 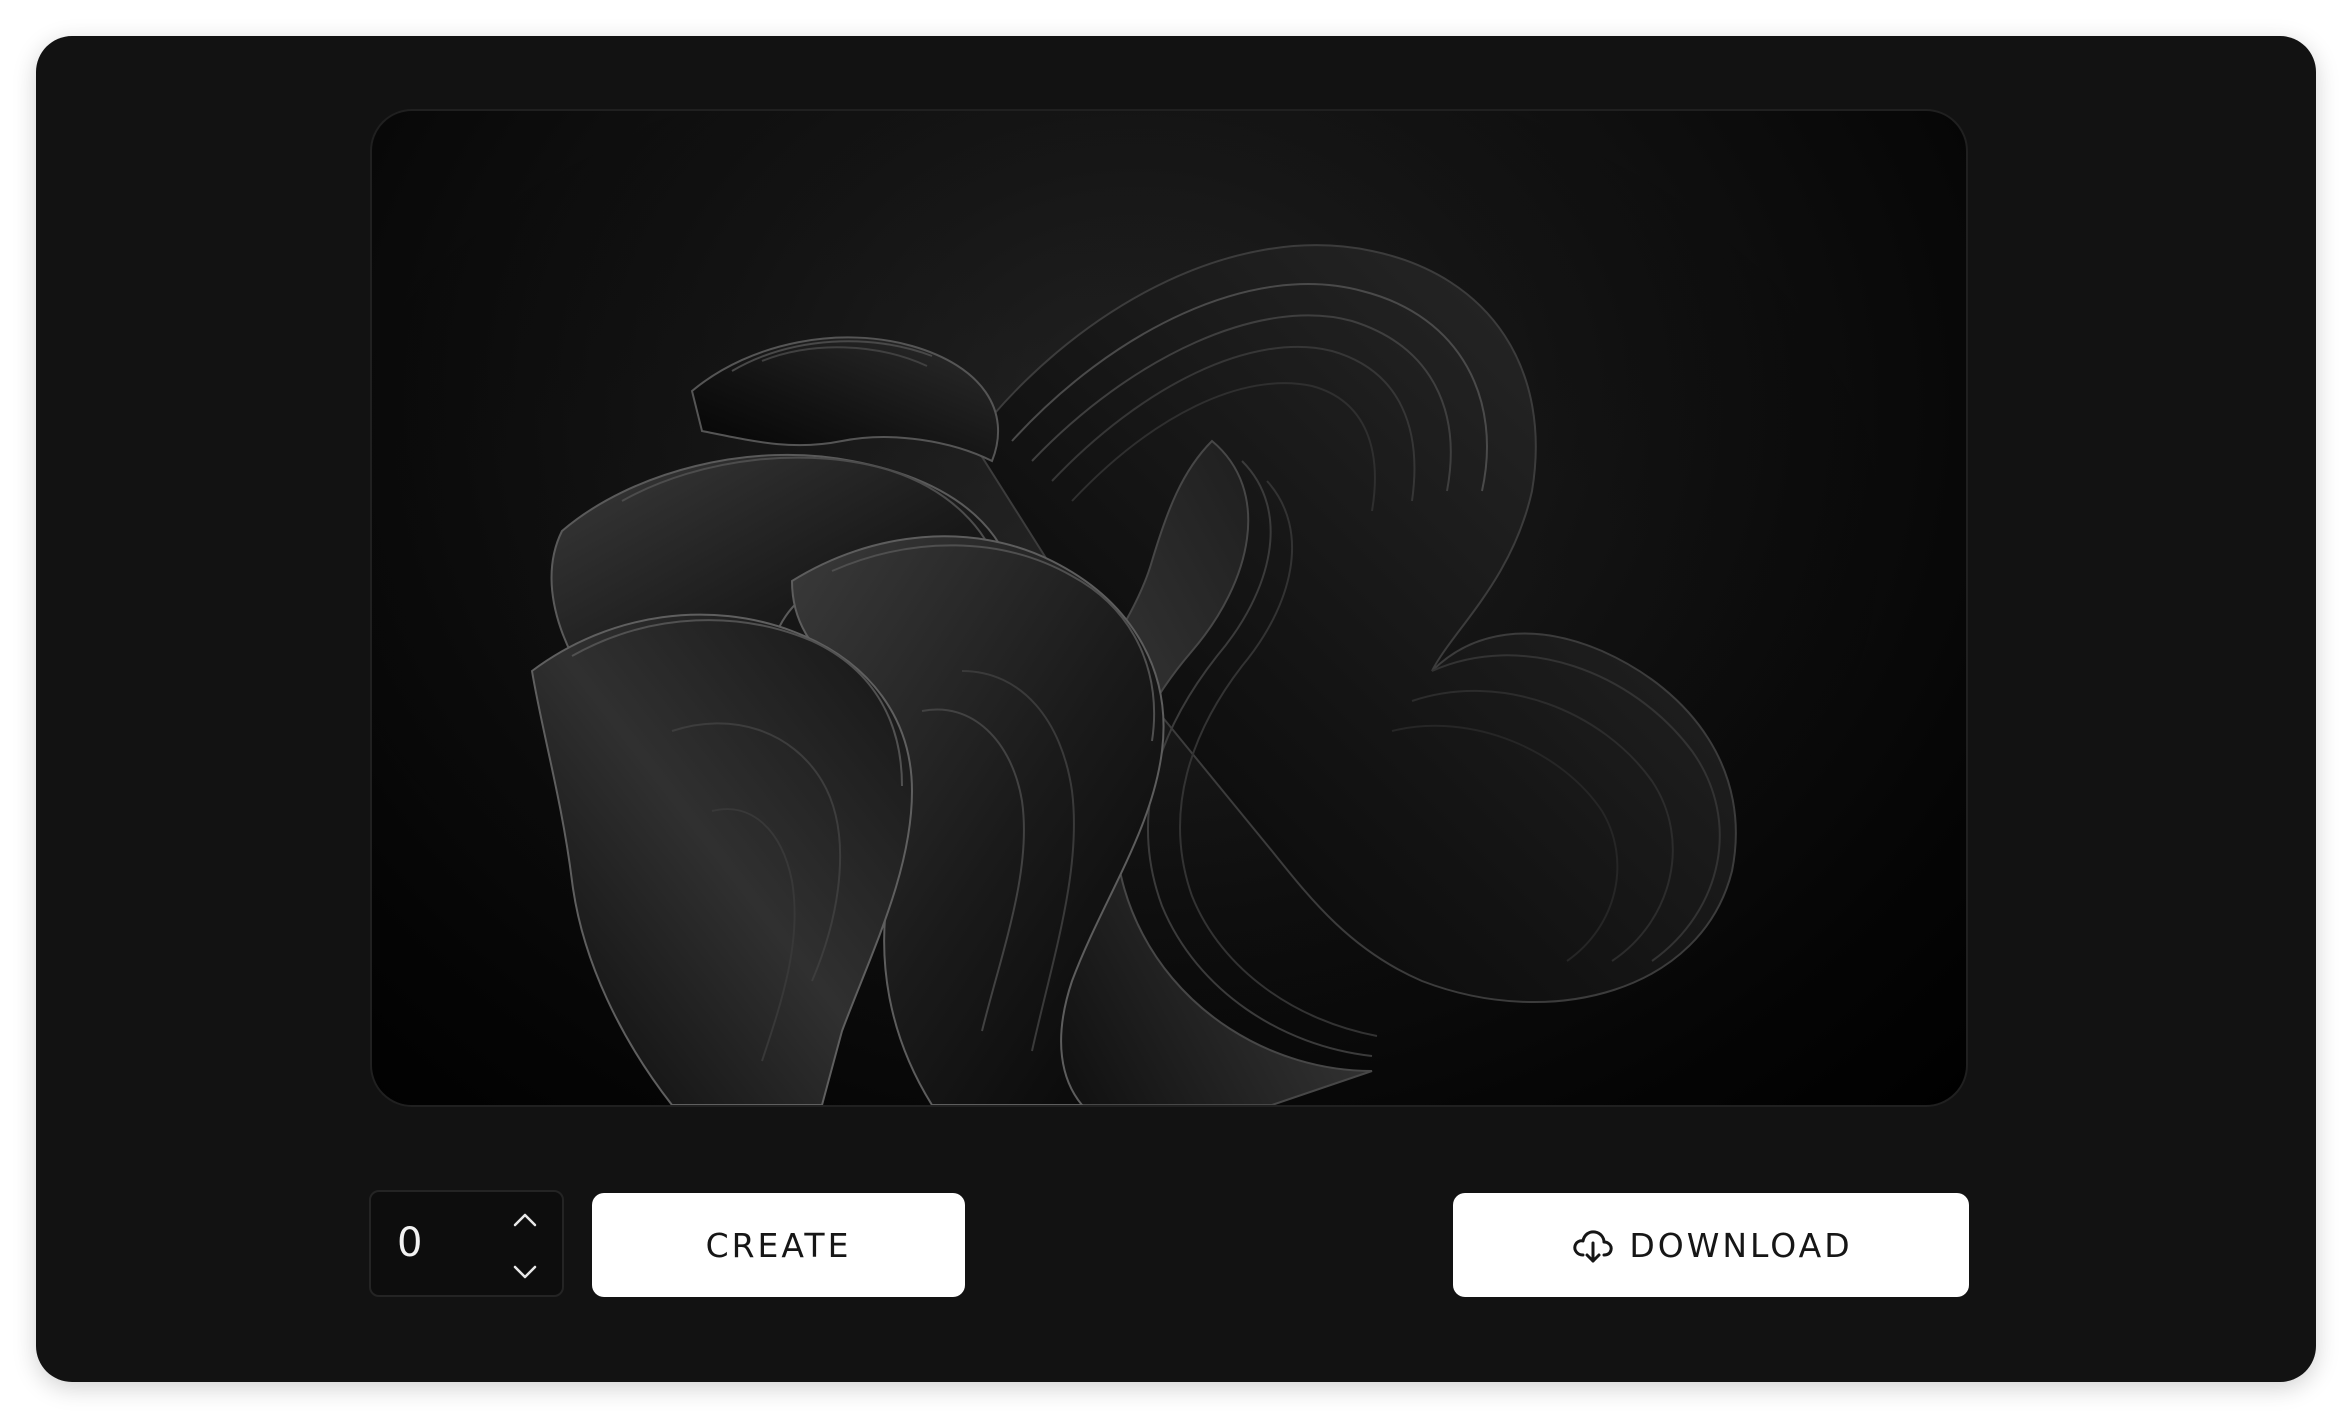 I want to click on download-button: DOWNLOAD, so click(x=1711, y=1245).